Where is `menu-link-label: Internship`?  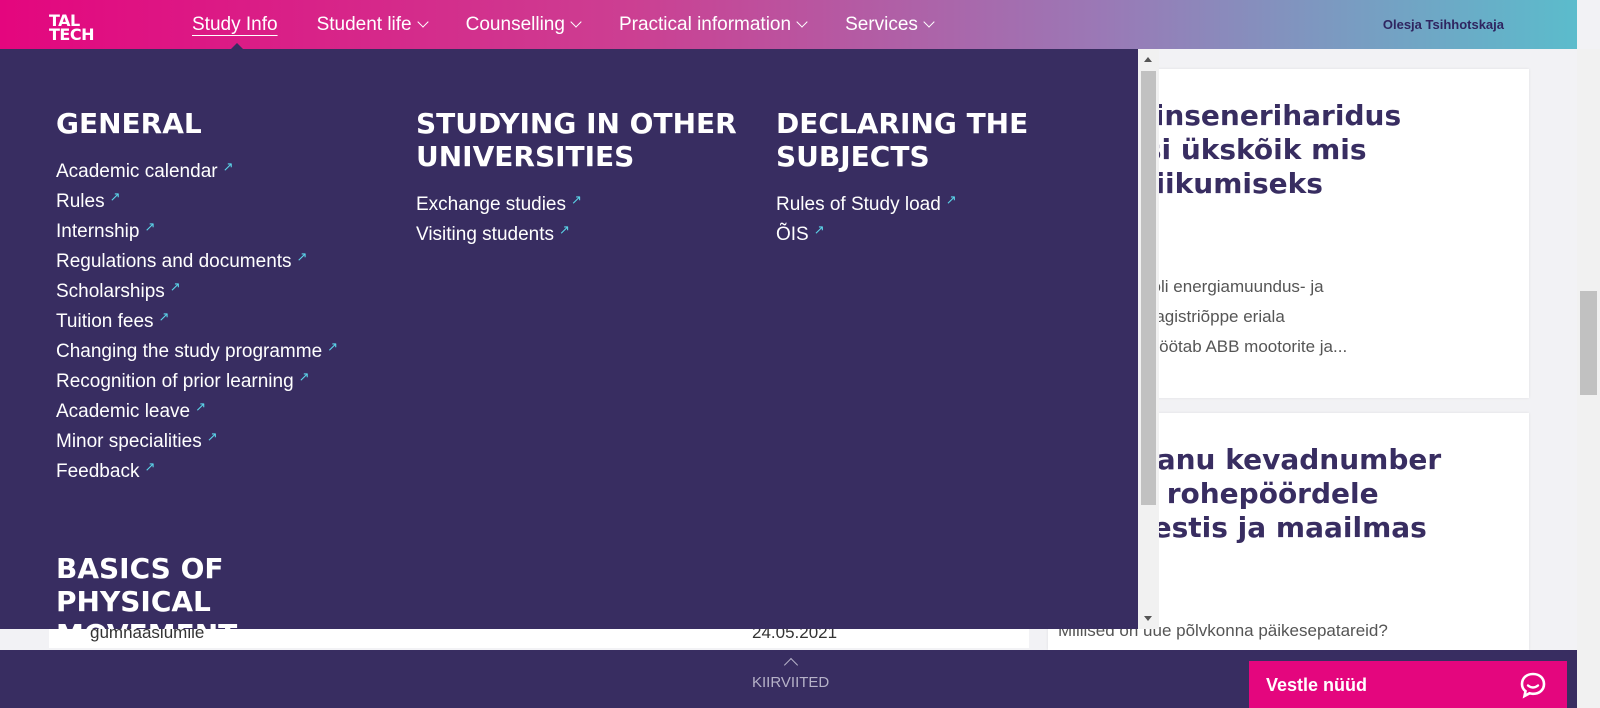 menu-link-label: Internship is located at coordinates (98, 231).